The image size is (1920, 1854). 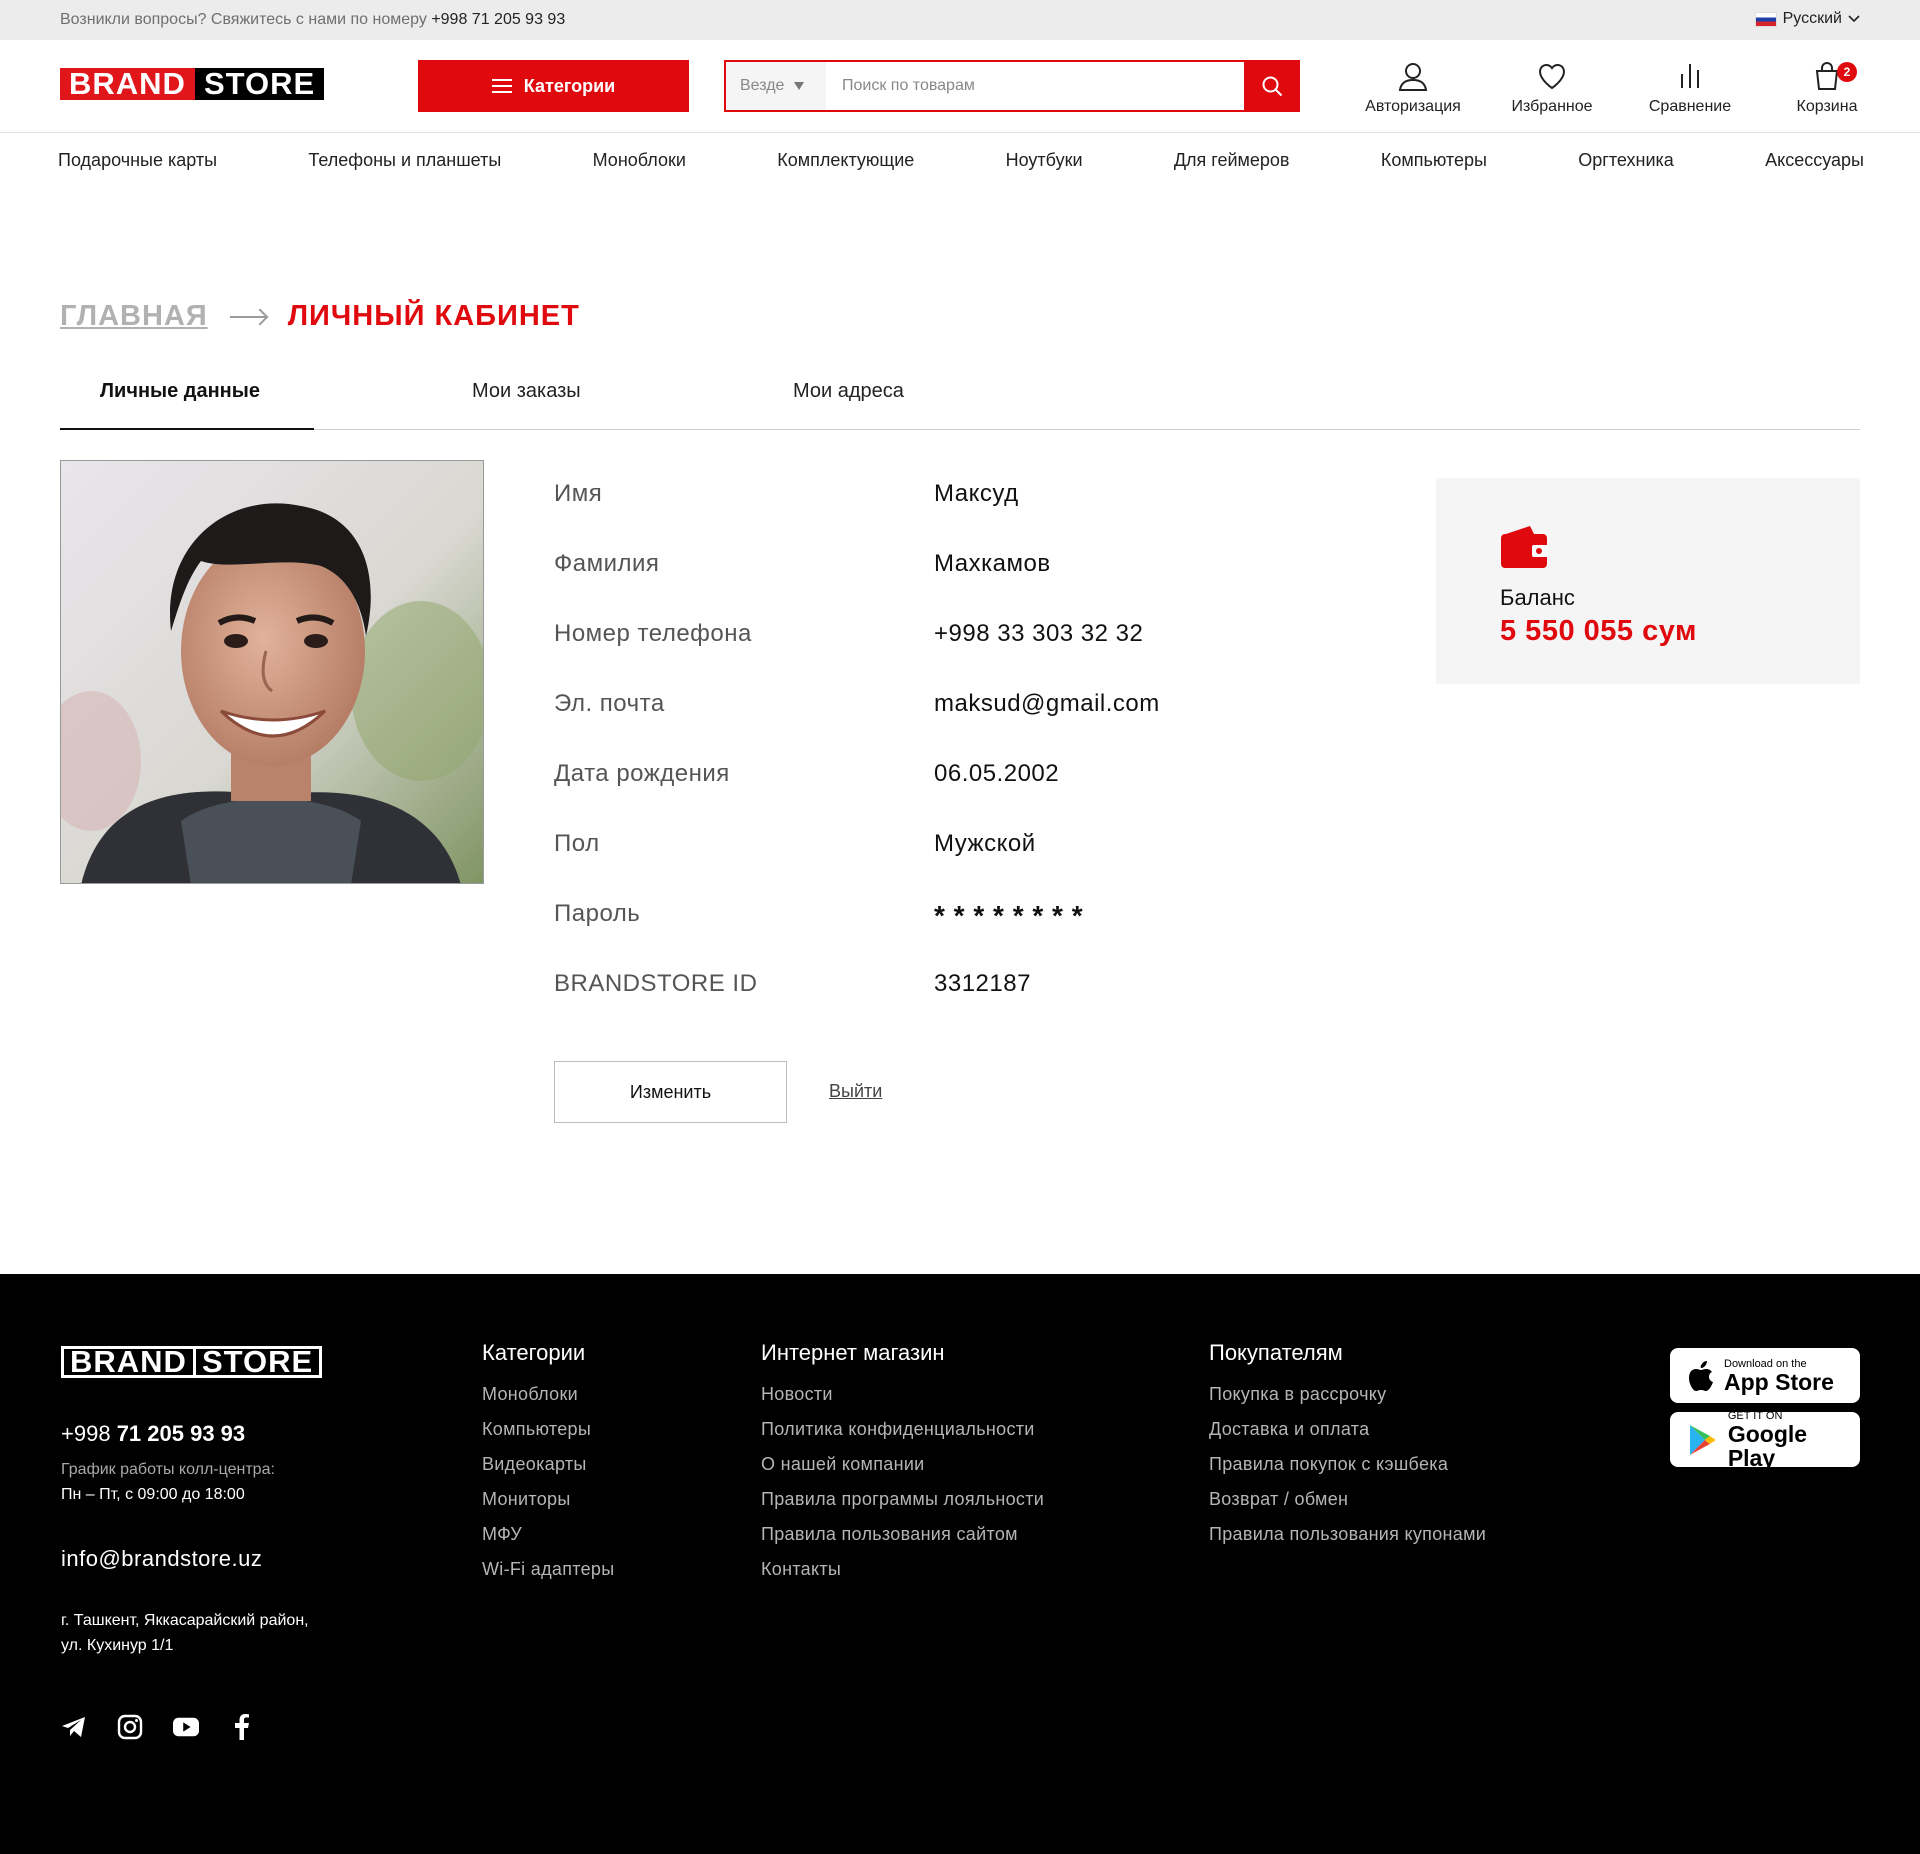 What do you see at coordinates (1232, 160) in the screenshot?
I see `nav-item-gamers: Для геймеров` at bounding box center [1232, 160].